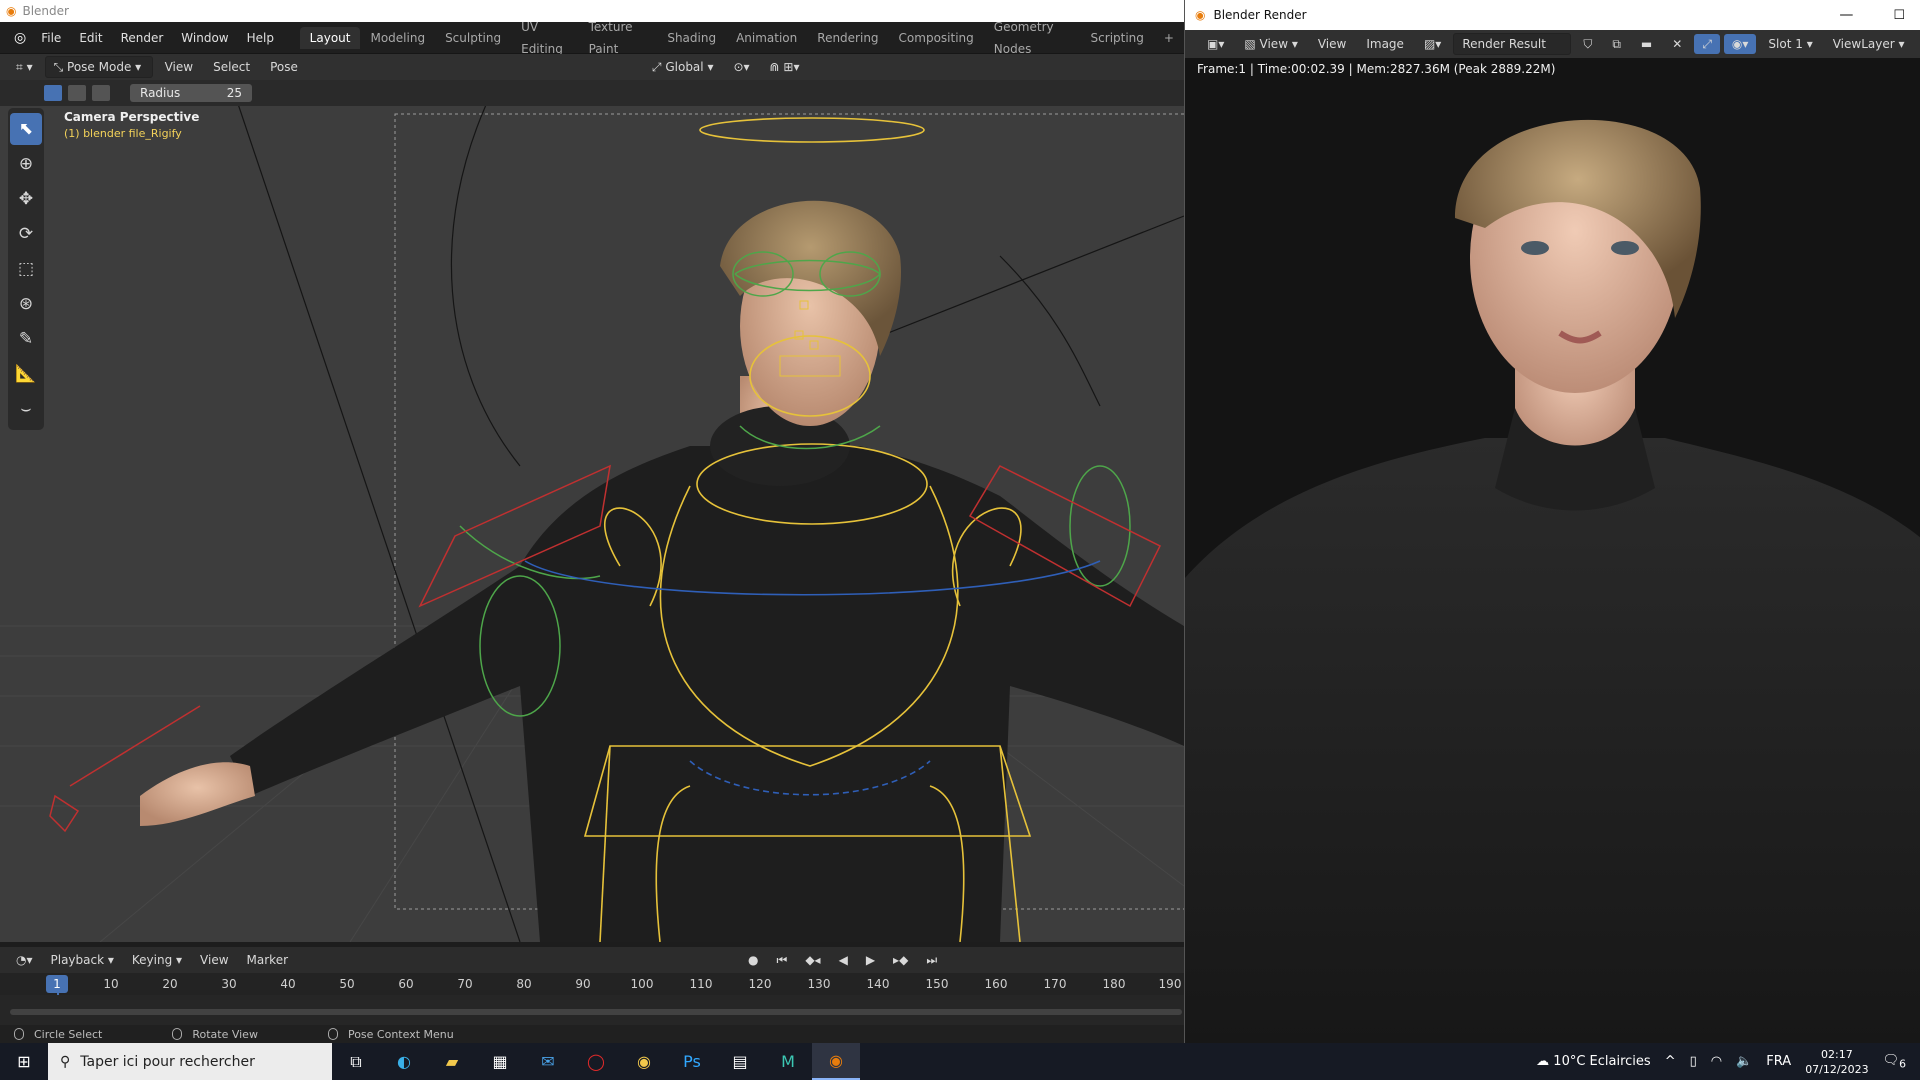  What do you see at coordinates (24, 67) in the screenshot?
I see `editor-type-icon: ⌗ ▾` at bounding box center [24, 67].